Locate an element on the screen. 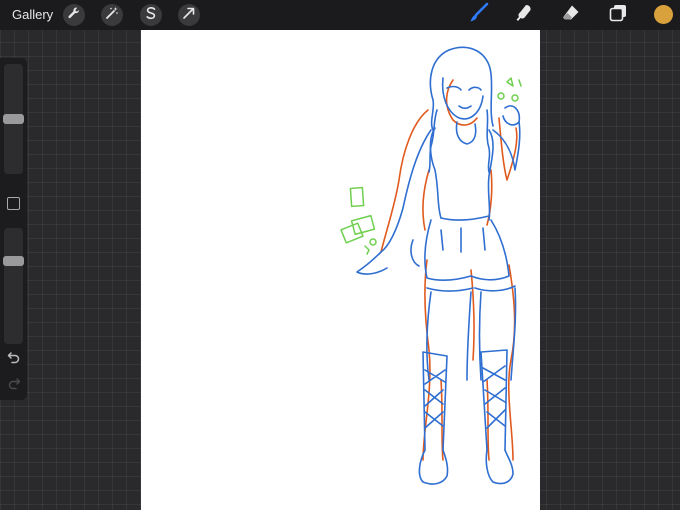 The image size is (680, 510). redo-icon is located at coordinates (14, 385).